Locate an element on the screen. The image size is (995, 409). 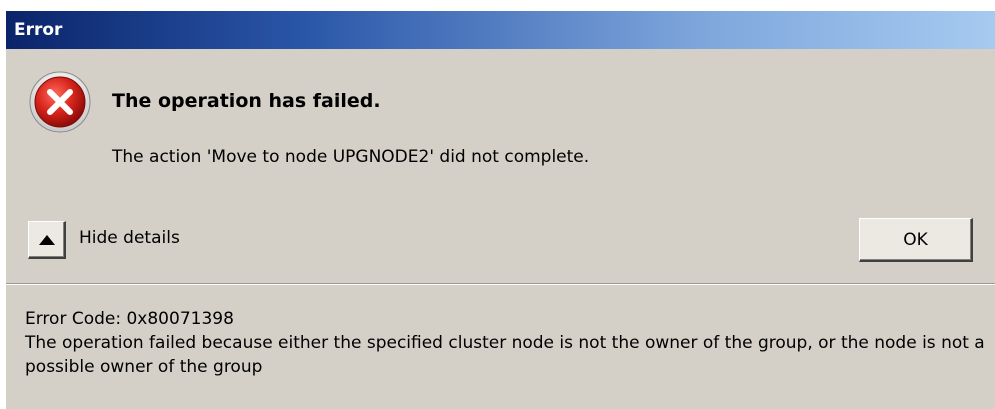
dialog-heading: The operation has failed. is located at coordinates (246, 101).